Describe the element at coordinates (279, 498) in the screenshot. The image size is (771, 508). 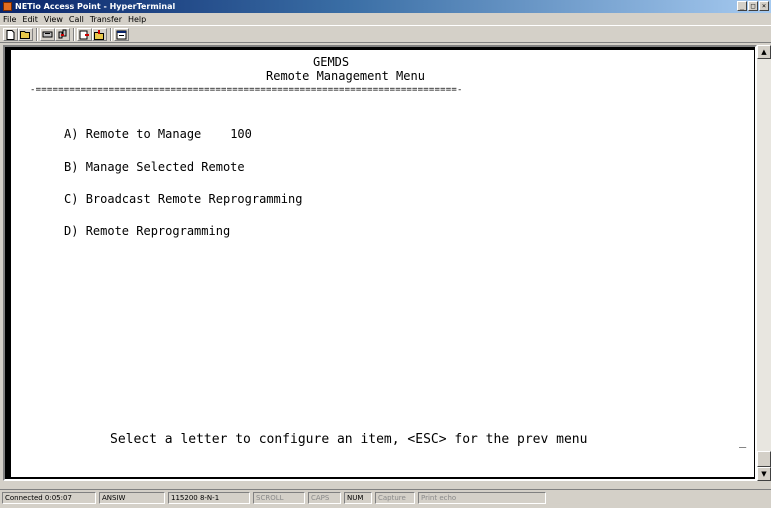
I see `status-scroll: SCROLL` at that location.